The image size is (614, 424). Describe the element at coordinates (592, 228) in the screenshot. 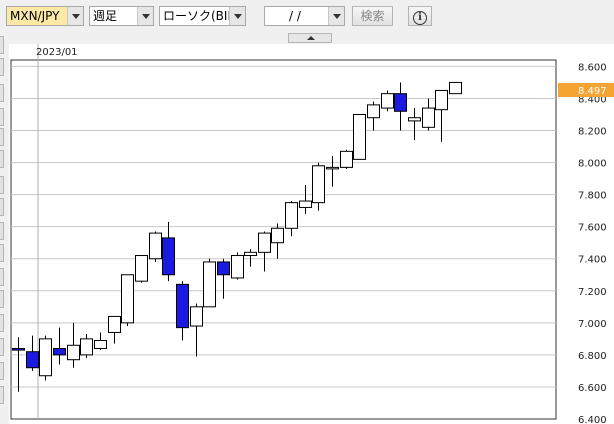

I see `y-tick-label: 7.600` at that location.